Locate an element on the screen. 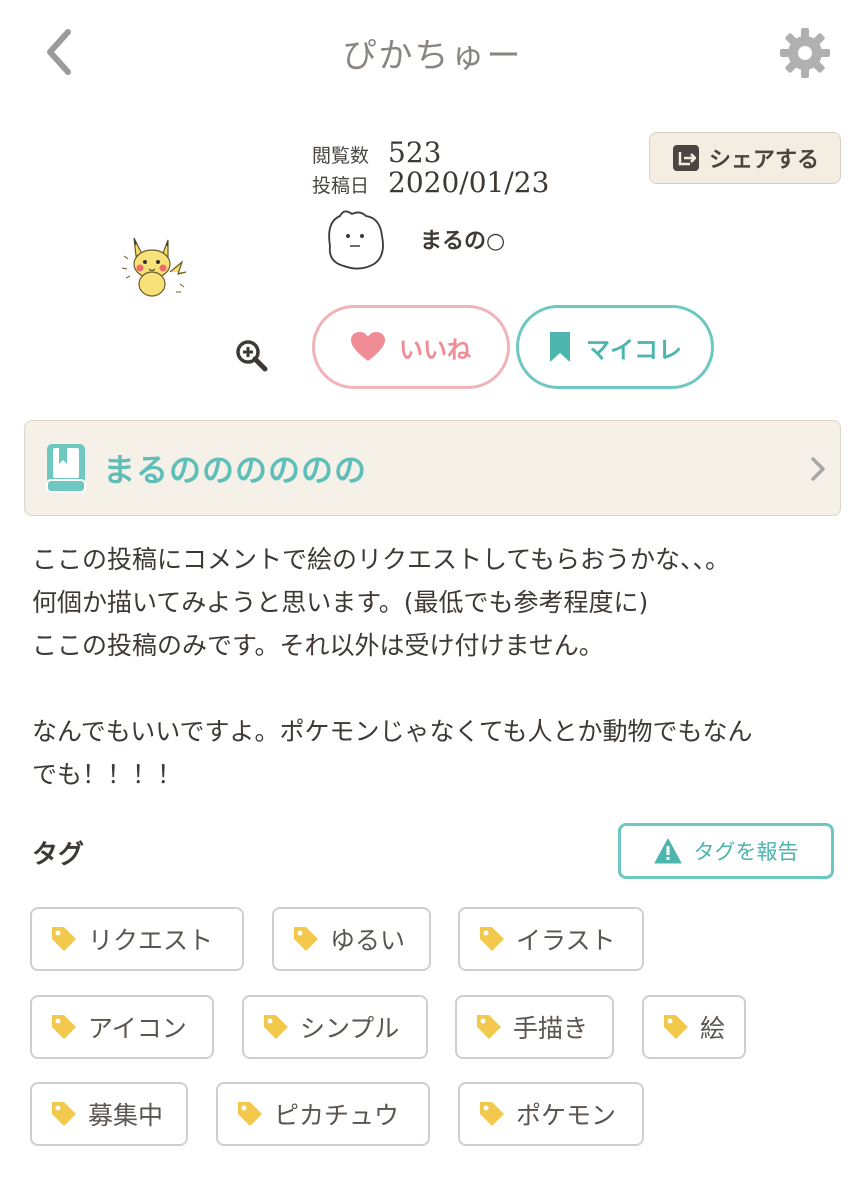 Image resolution: width=865 pixels, height=1200 pixels. post-meta: 閲覧数 523 投稿日 2020/01/23 is located at coordinates (431, 167).